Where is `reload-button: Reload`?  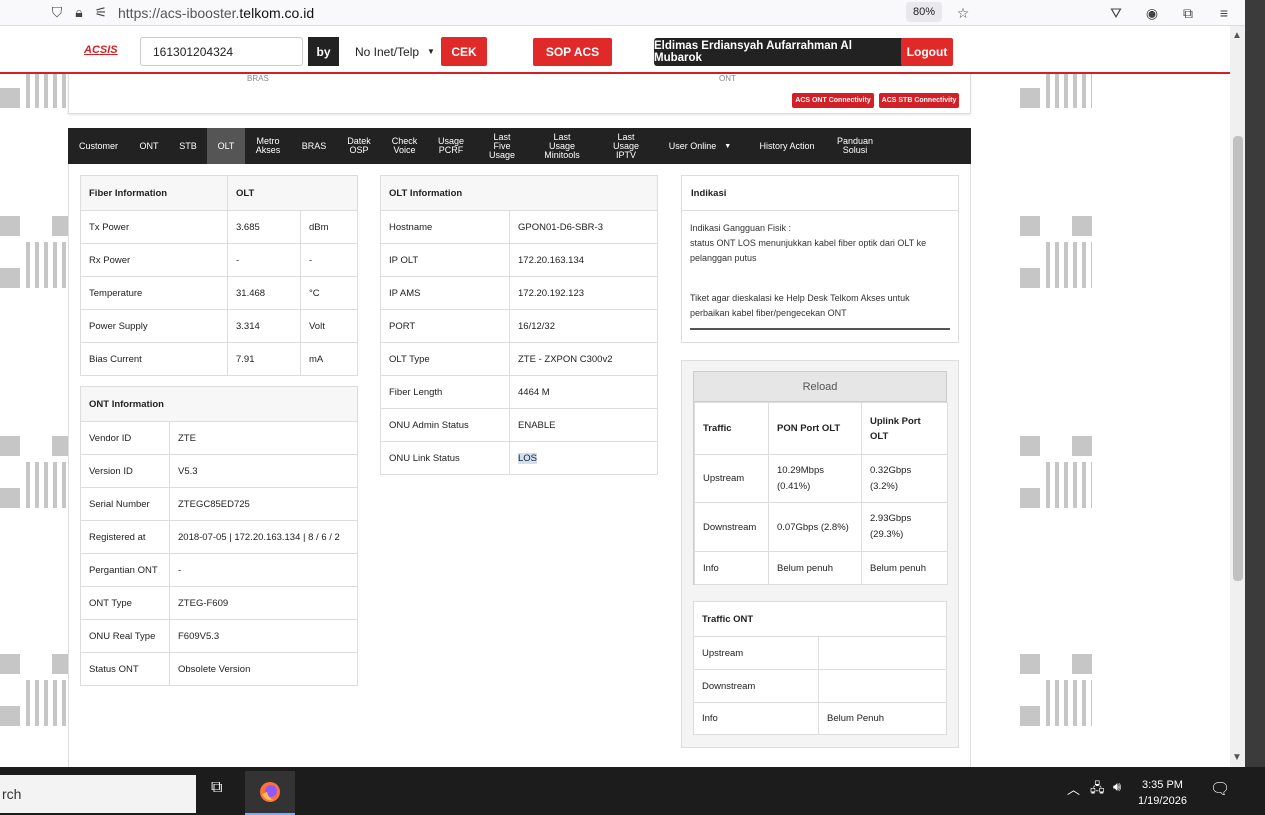 reload-button: Reload is located at coordinates (820, 387).